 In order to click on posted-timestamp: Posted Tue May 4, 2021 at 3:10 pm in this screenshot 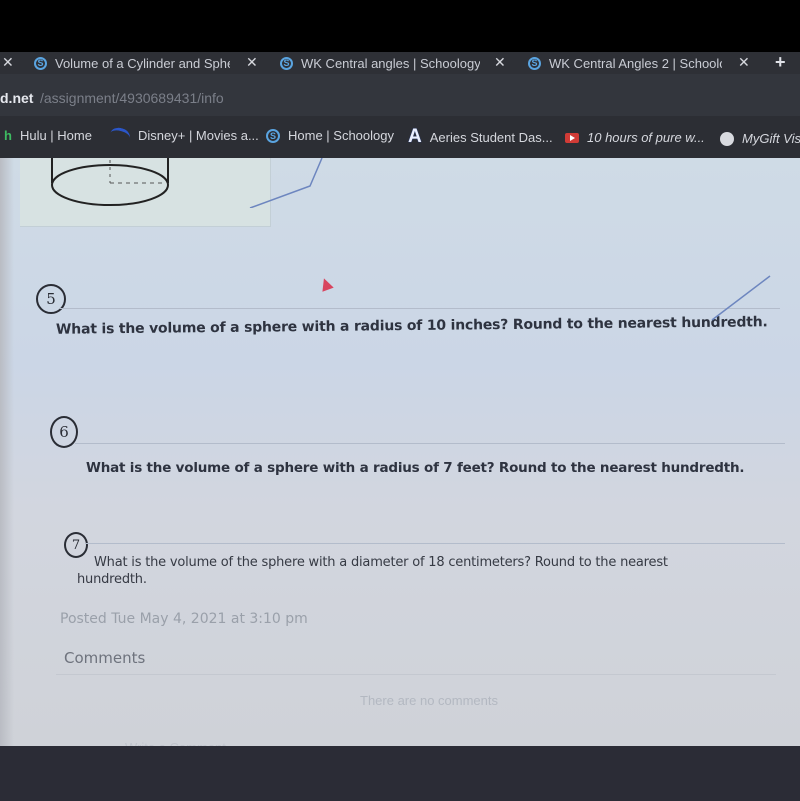, I will do `click(184, 619)`.